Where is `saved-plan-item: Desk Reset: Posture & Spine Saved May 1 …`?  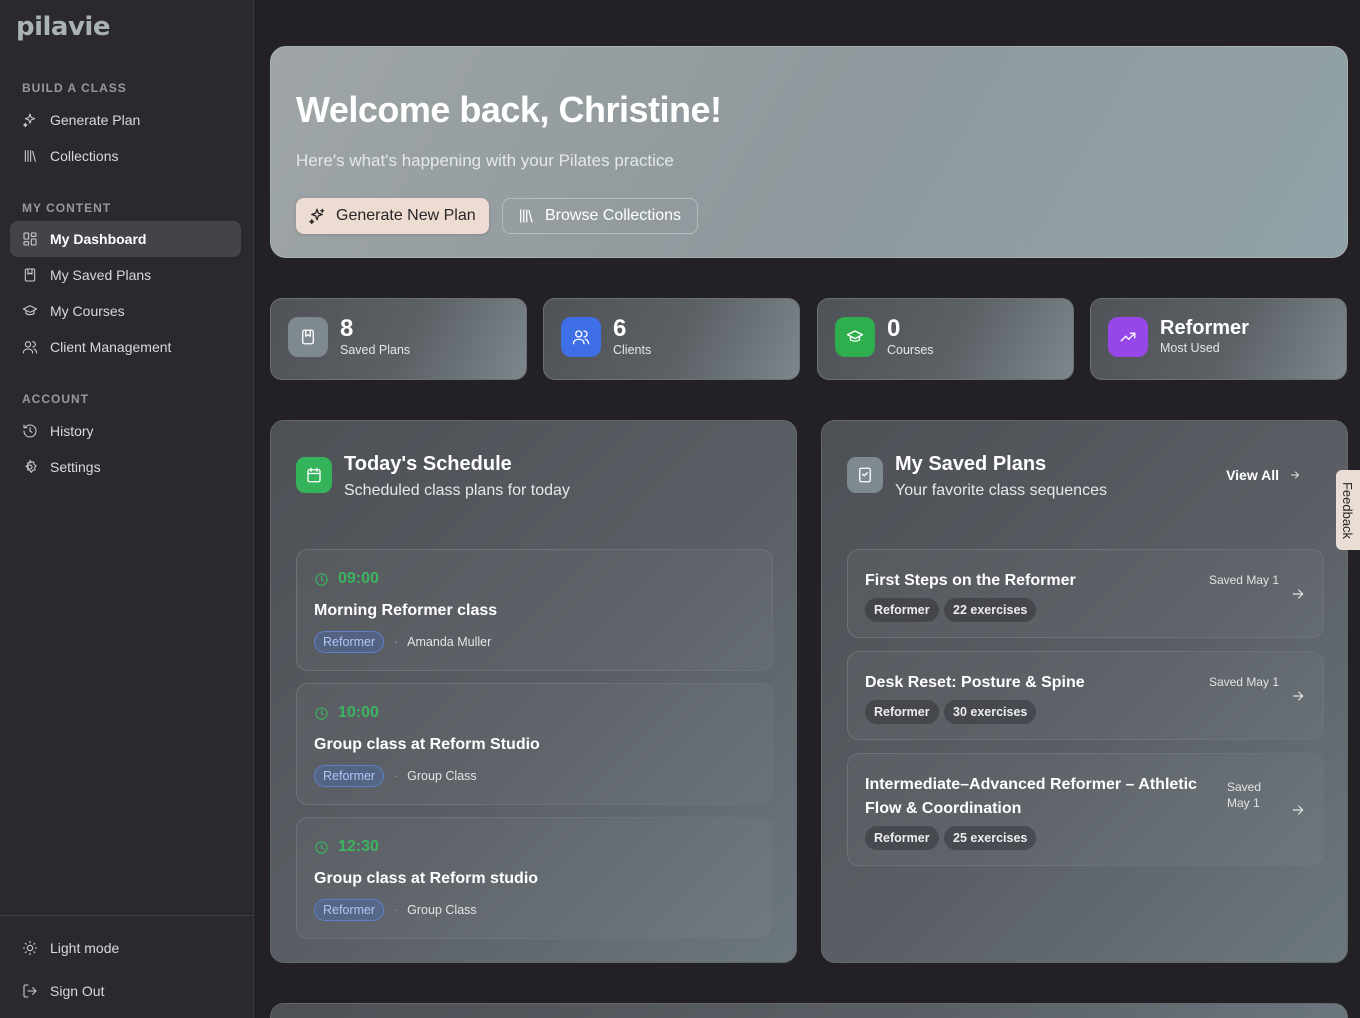
saved-plan-item: Desk Reset: Posture & Spine Saved May 1 … is located at coordinates (1085, 695).